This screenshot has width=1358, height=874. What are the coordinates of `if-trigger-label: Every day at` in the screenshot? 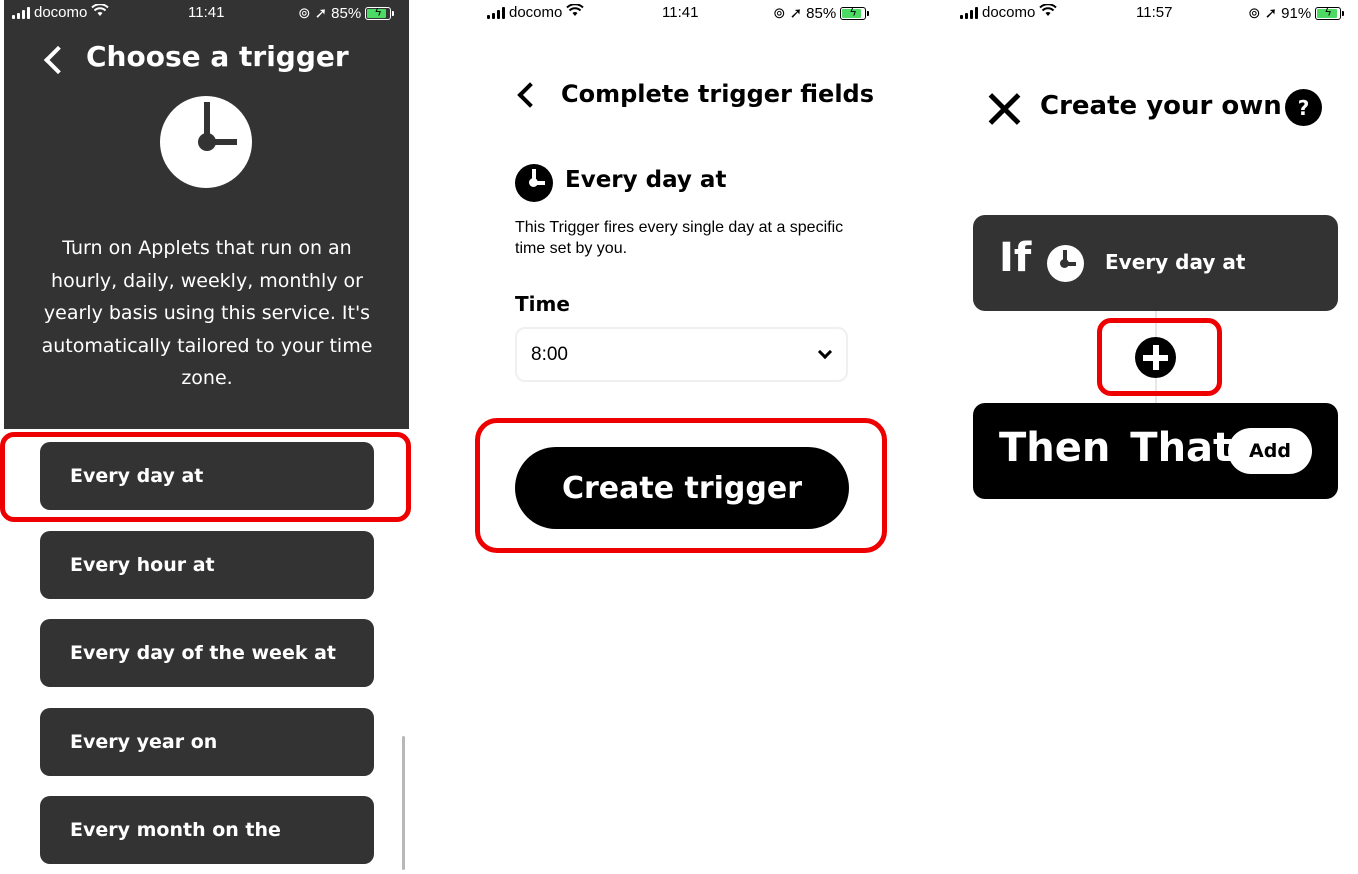 It's located at (1175, 262).